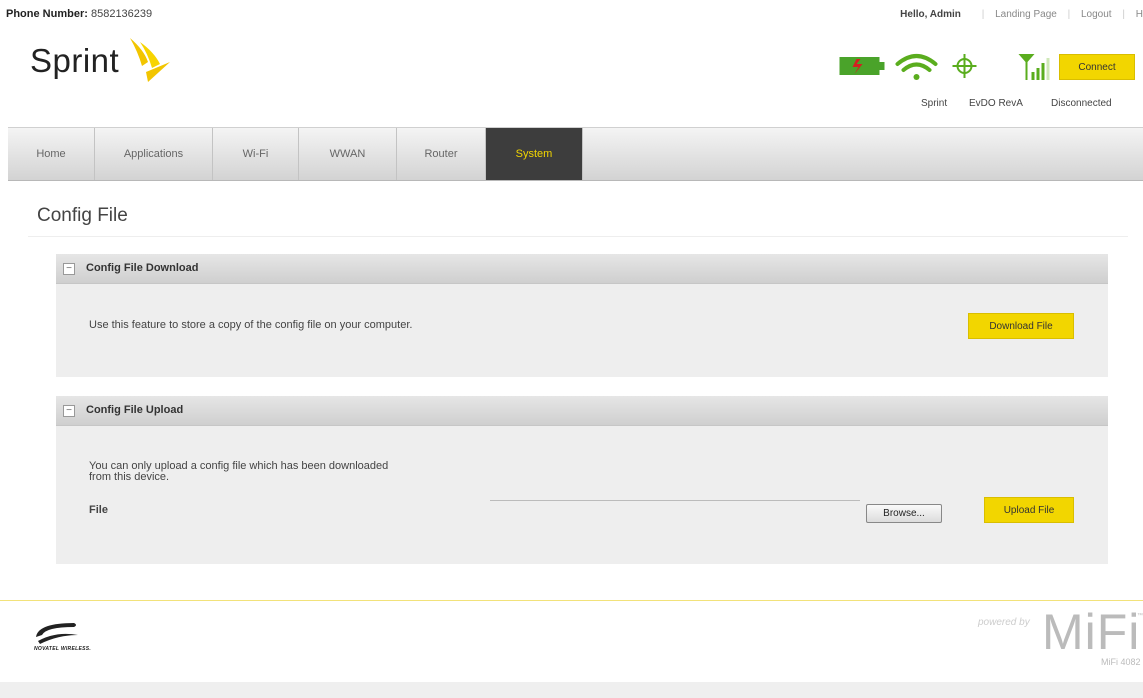 The image size is (1143, 698). Describe the element at coordinates (1097, 67) in the screenshot. I see `connect-button: Connect` at that location.